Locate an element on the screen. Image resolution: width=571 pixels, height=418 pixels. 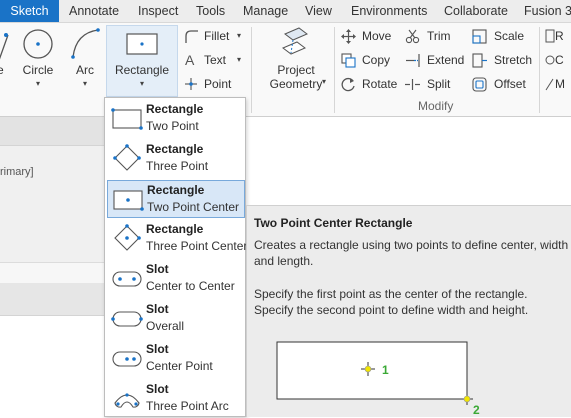
extend-icon is located at coordinates (413, 60).